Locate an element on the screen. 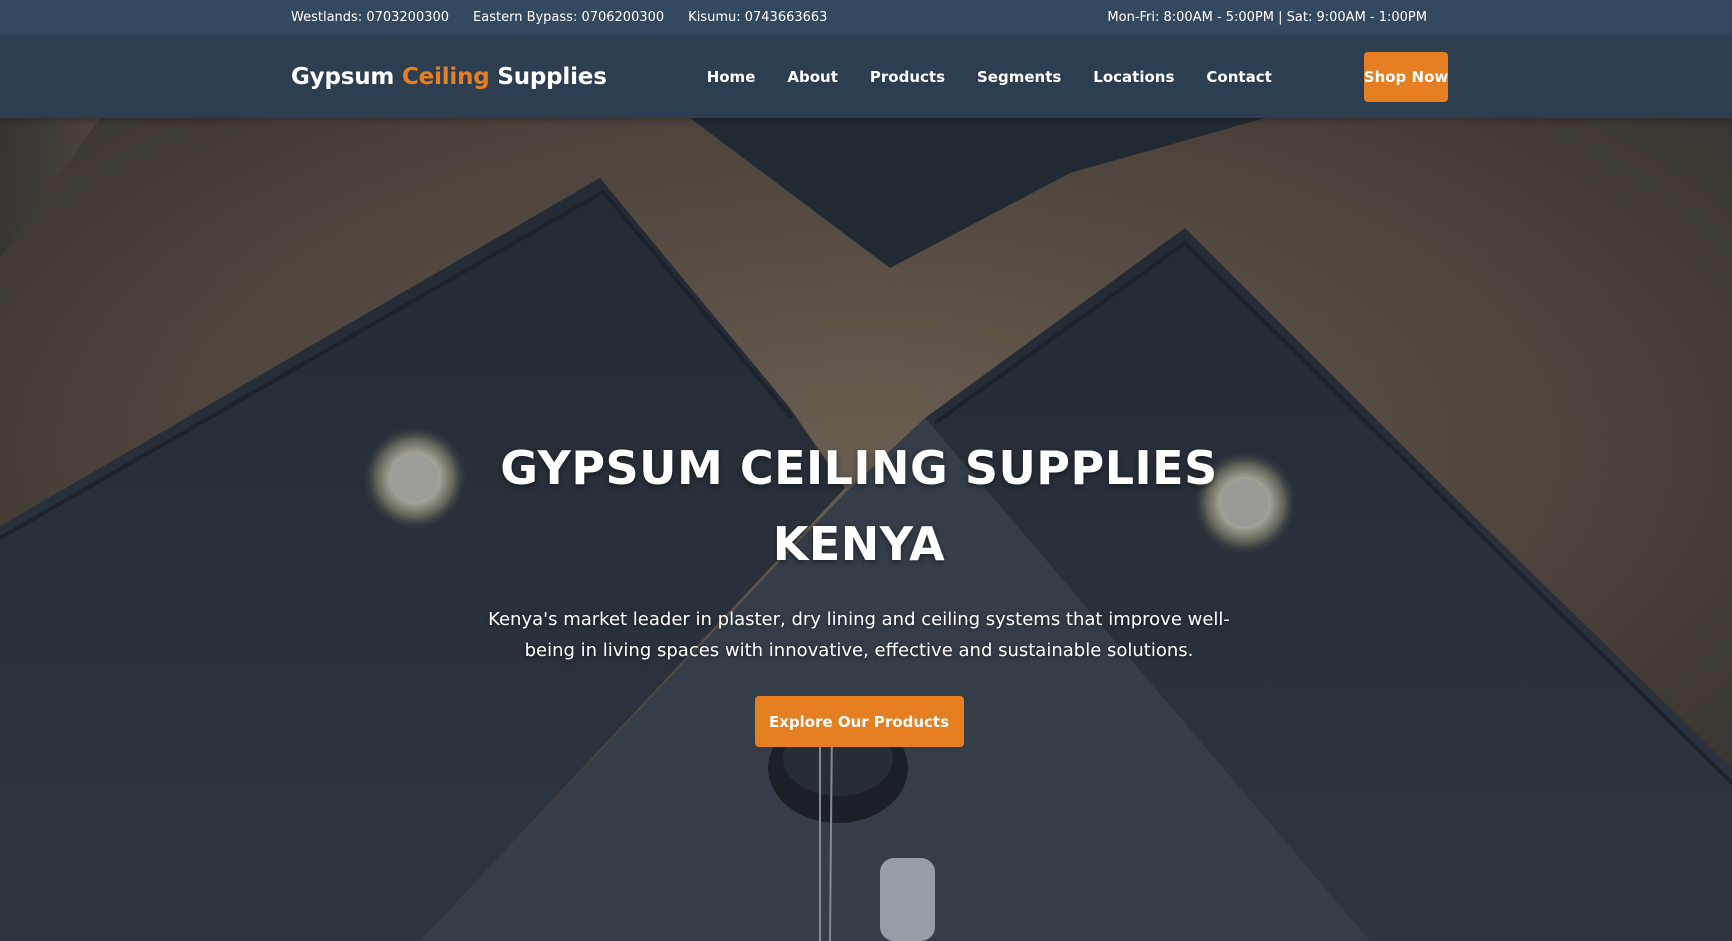 The width and height of the screenshot is (1732, 941). phone-westlands: Westlands: 0703200300 is located at coordinates (370, 17).